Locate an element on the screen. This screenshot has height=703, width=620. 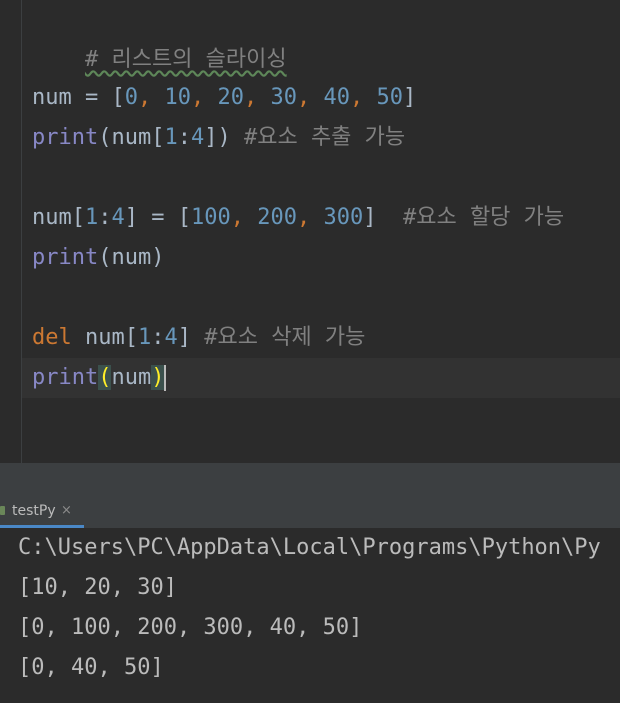
code-line-assign: num = [0, 10, 20, 30, 40, 50] is located at coordinates (224, 98).